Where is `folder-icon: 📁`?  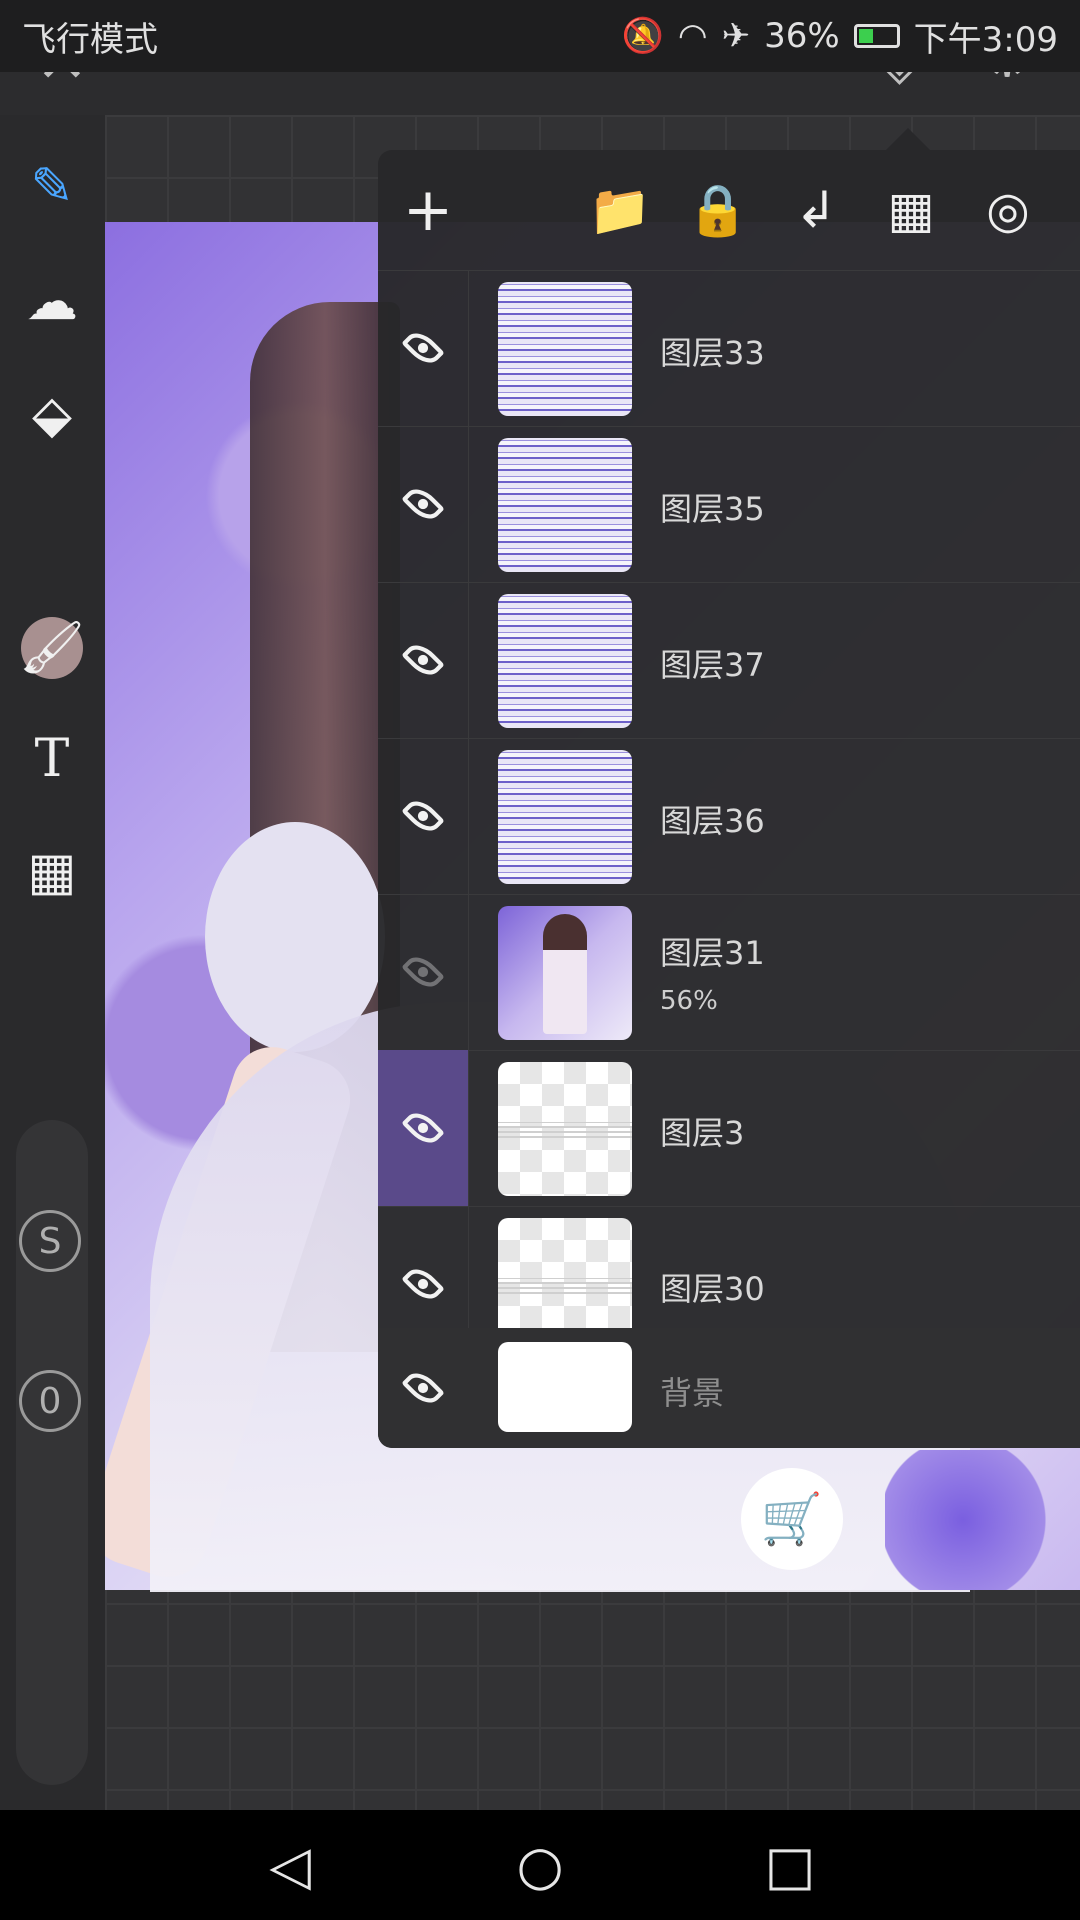 folder-icon: 📁 is located at coordinates (620, 210).